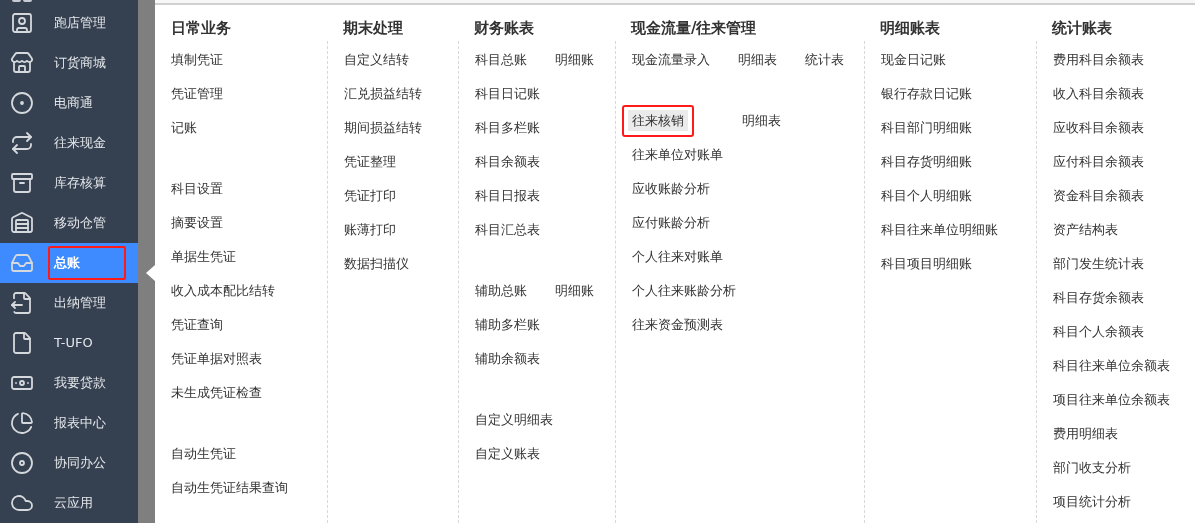 This screenshot has height=523, width=1195. Describe the element at coordinates (69, 303) in the screenshot. I see `sidebar-item: 出纳管理` at that location.